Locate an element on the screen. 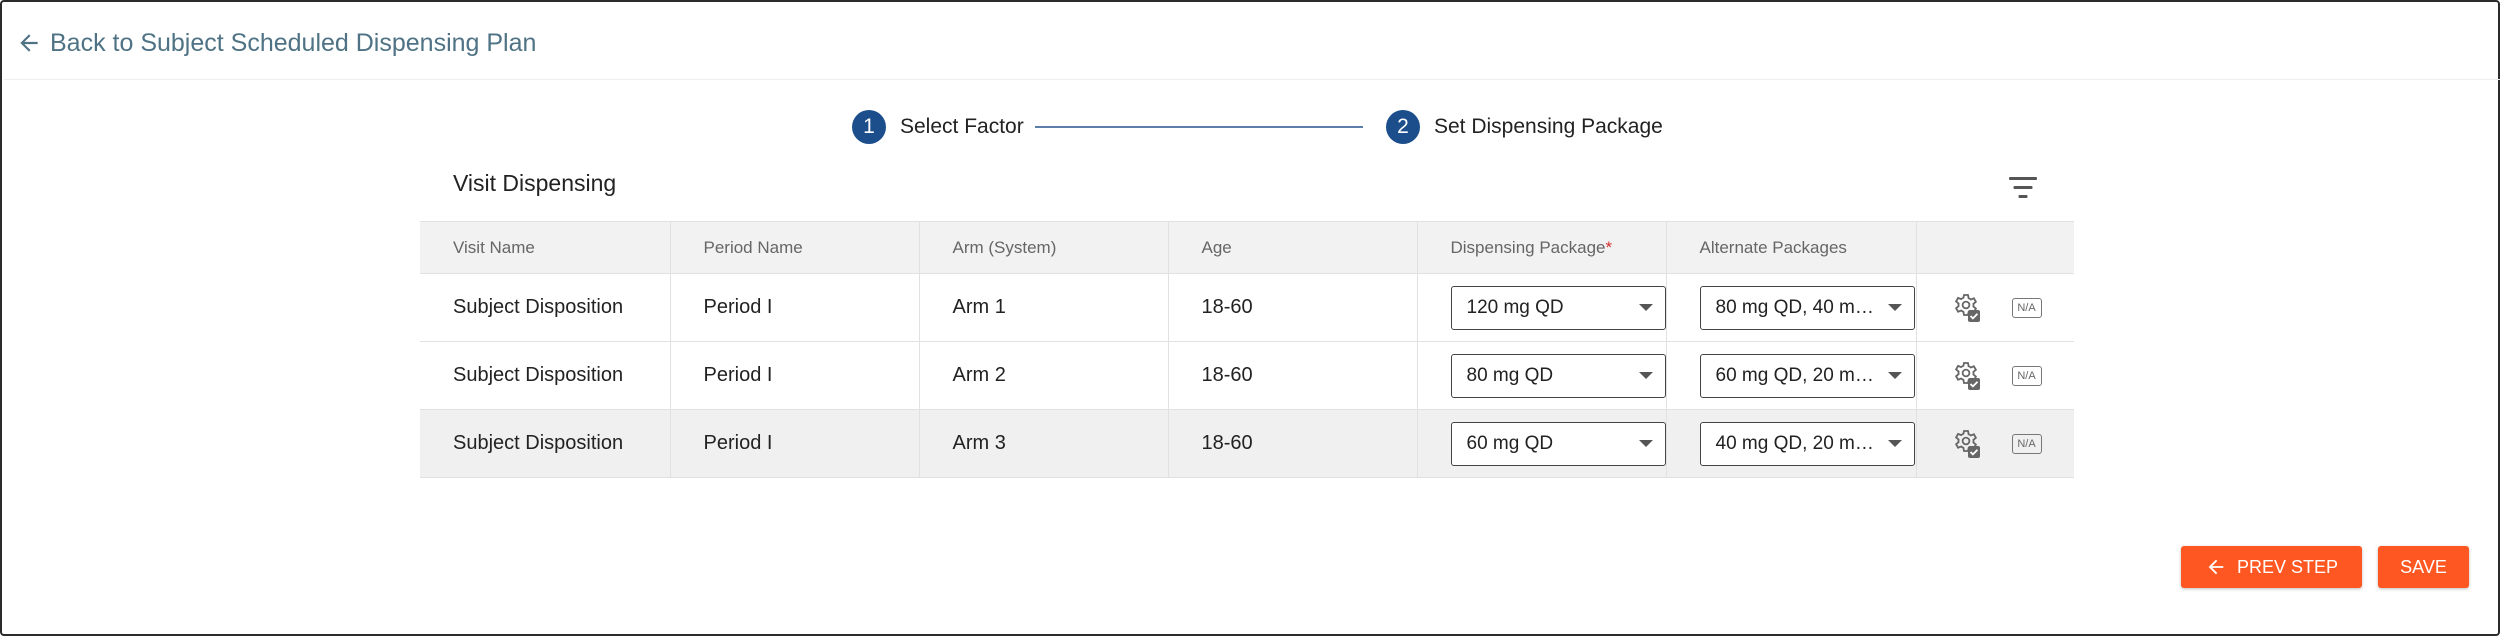 This screenshot has width=2500, height=636. column-header-dispensing-package: Dispensing Package* is located at coordinates (1542, 247).